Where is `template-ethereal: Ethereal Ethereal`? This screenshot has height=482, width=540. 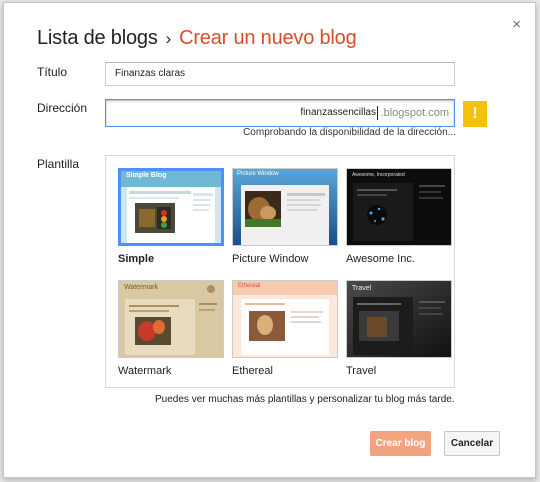 template-ethereal: Ethereal Ethereal is located at coordinates (285, 328).